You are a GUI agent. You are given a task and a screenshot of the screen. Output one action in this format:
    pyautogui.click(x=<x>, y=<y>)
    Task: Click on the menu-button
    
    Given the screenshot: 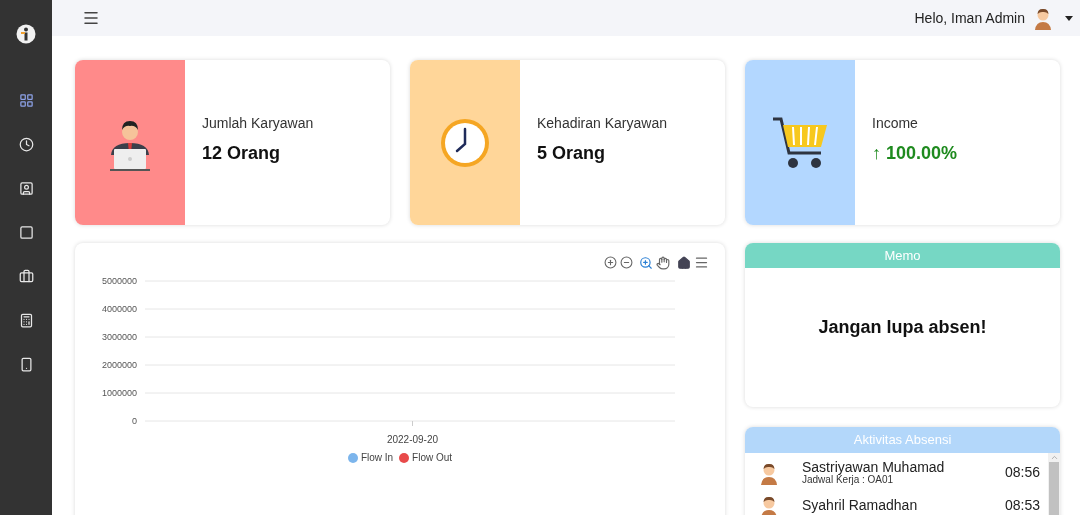 What is the action you would take?
    pyautogui.click(x=91, y=18)
    